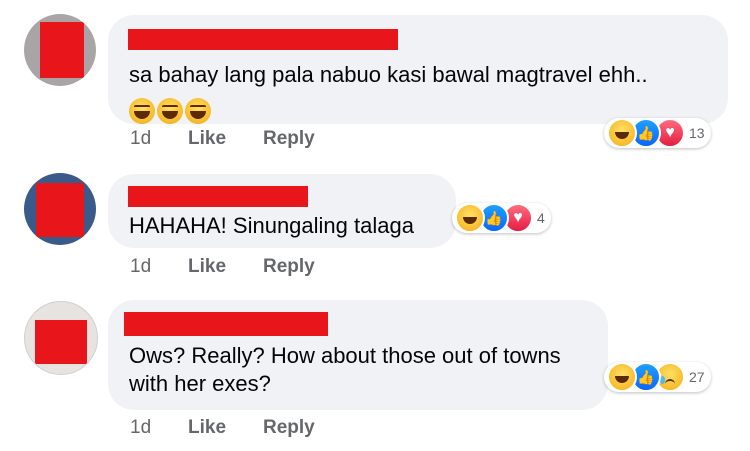 This screenshot has width=750, height=451. I want to click on author-name-redacted, so click(226, 324).